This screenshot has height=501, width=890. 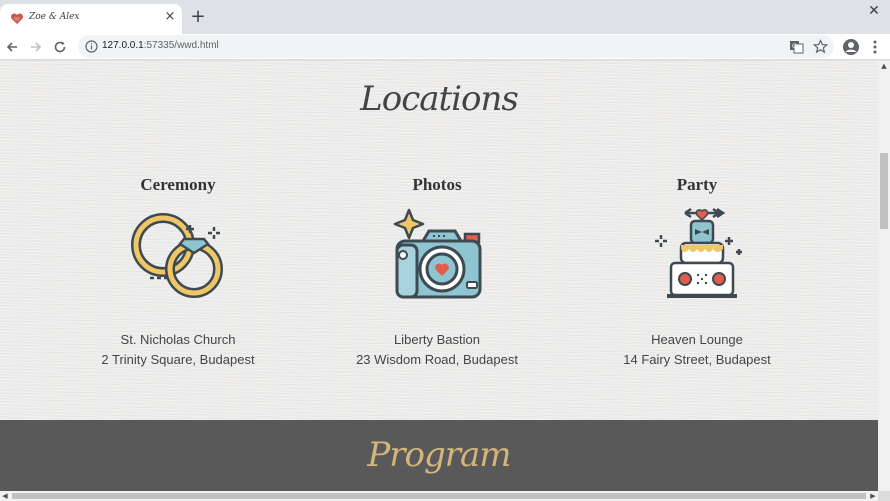 I want to click on horizontal-scroll-thumb, so click(x=439, y=496).